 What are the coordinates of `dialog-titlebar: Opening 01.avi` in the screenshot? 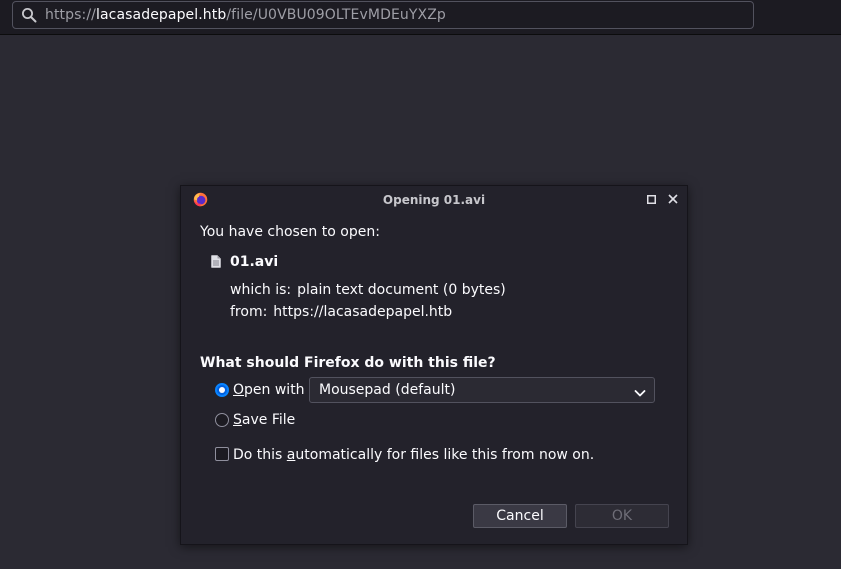 It's located at (434, 199).